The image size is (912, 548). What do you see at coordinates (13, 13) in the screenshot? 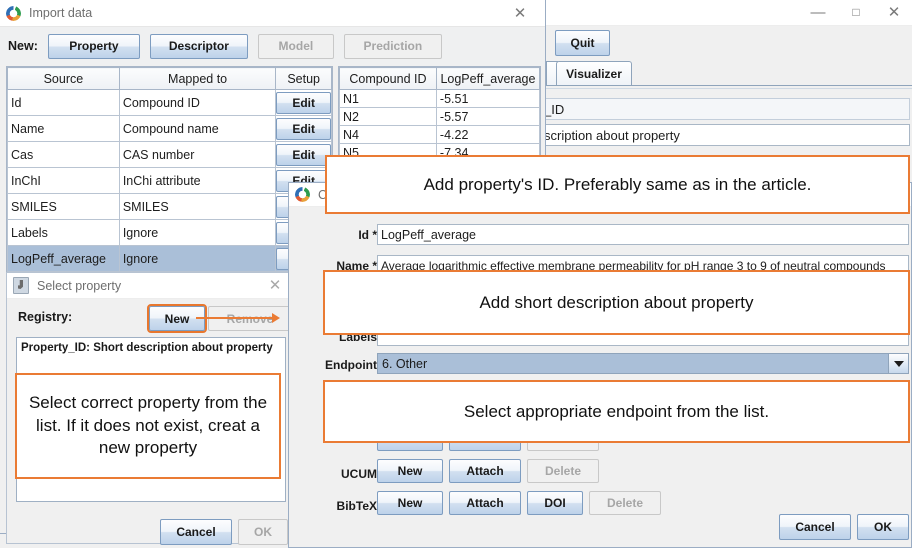
I see `app-logo-icon` at bounding box center [13, 13].